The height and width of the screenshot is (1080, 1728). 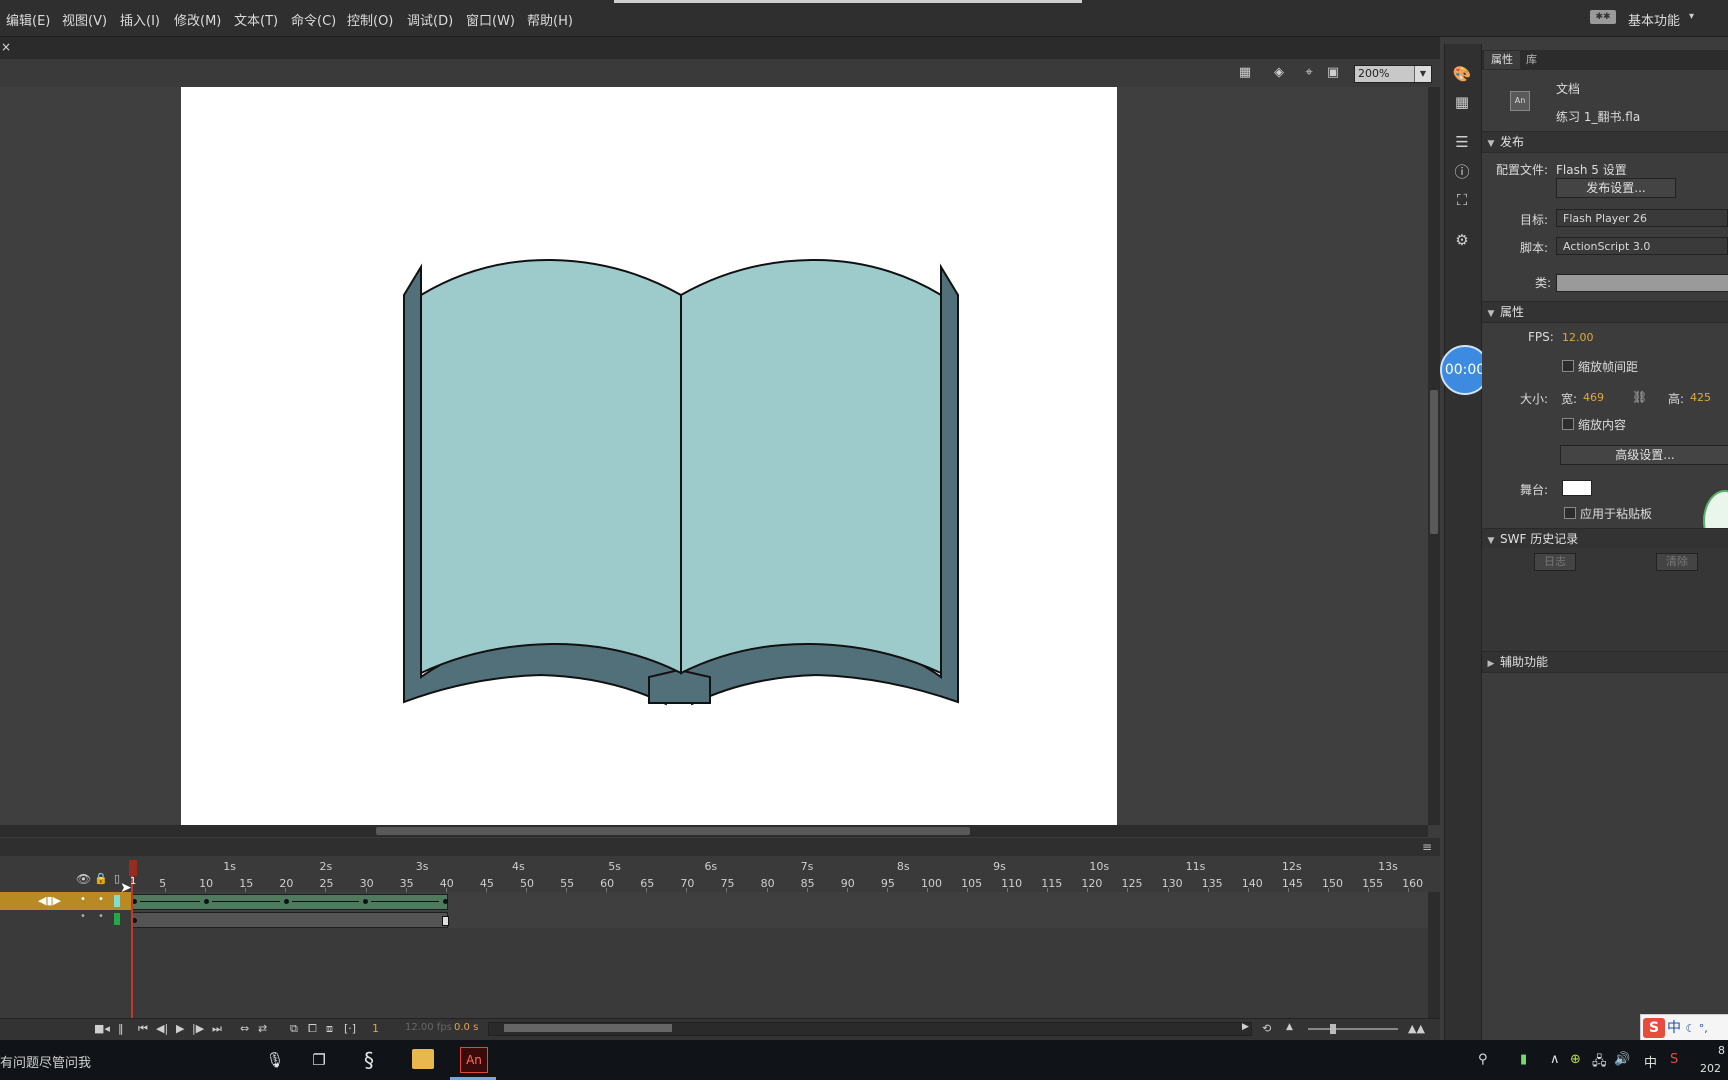 What do you see at coordinates (375, 1028) in the screenshot?
I see `status-frame: 1` at bounding box center [375, 1028].